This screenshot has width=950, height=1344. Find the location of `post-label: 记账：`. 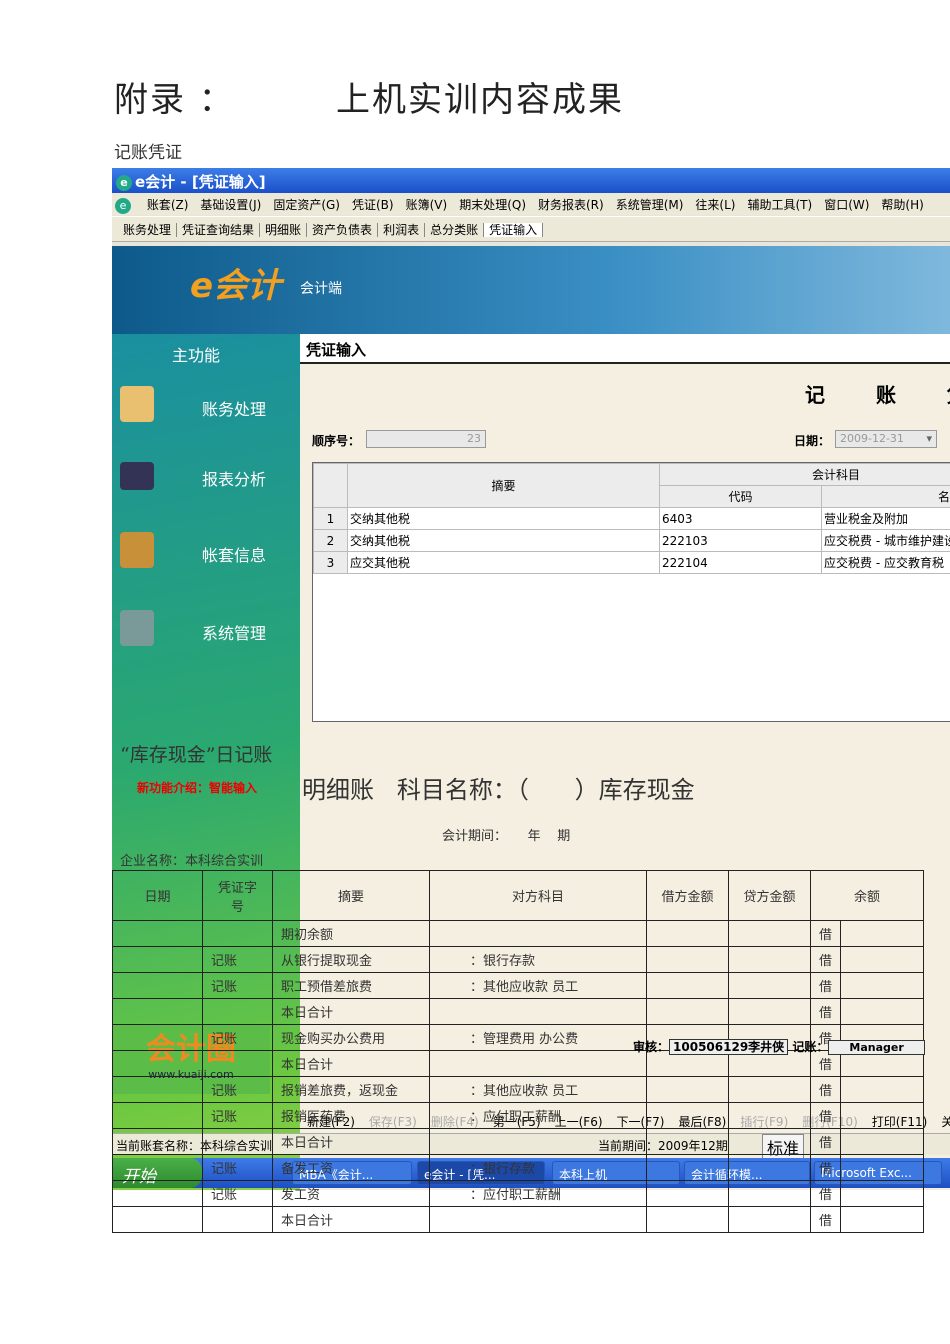

post-label: 记账： is located at coordinates (810, 1047).